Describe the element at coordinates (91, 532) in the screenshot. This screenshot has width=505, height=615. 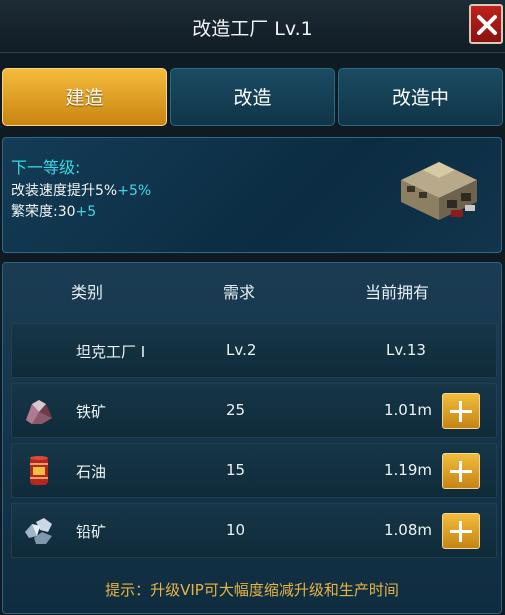
I see `row-name: 铅矿` at that location.